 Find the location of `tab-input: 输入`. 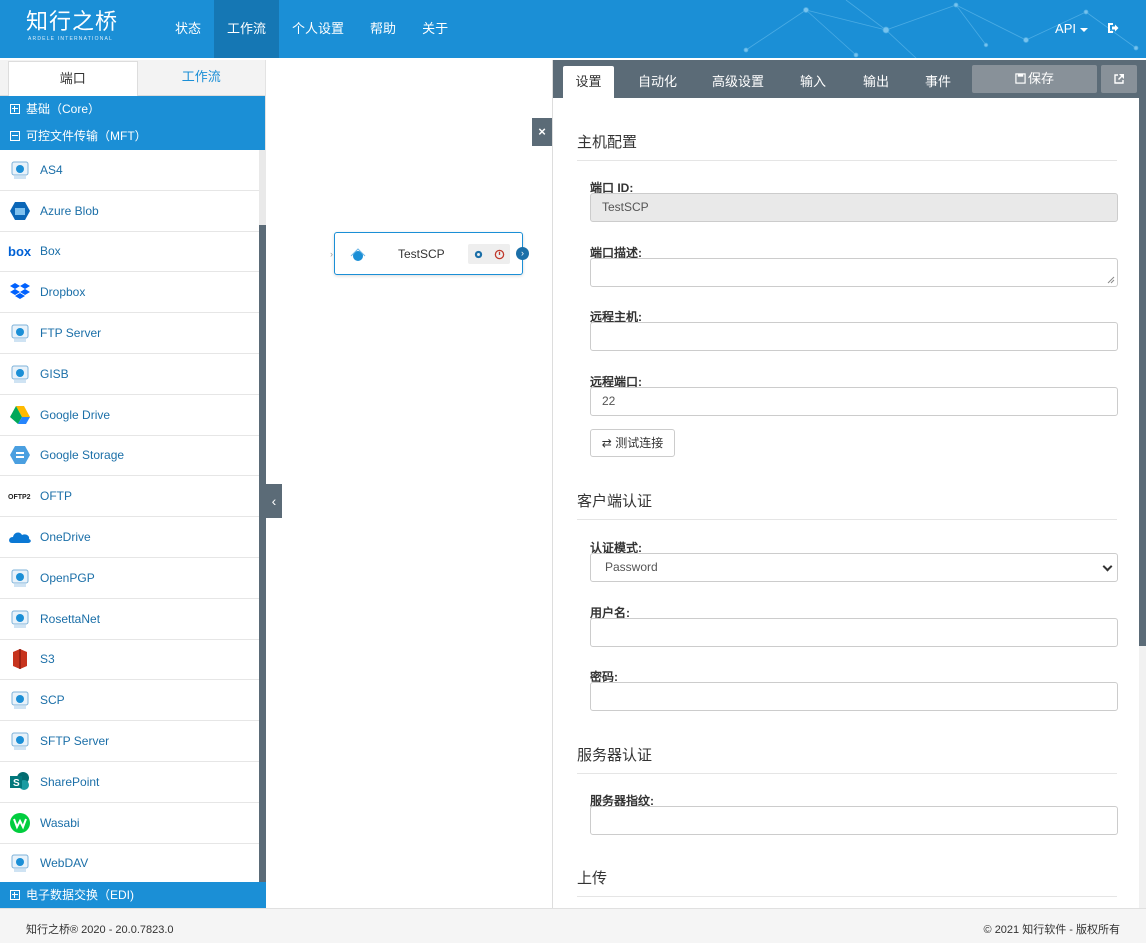

tab-input: 输入 is located at coordinates (813, 82).